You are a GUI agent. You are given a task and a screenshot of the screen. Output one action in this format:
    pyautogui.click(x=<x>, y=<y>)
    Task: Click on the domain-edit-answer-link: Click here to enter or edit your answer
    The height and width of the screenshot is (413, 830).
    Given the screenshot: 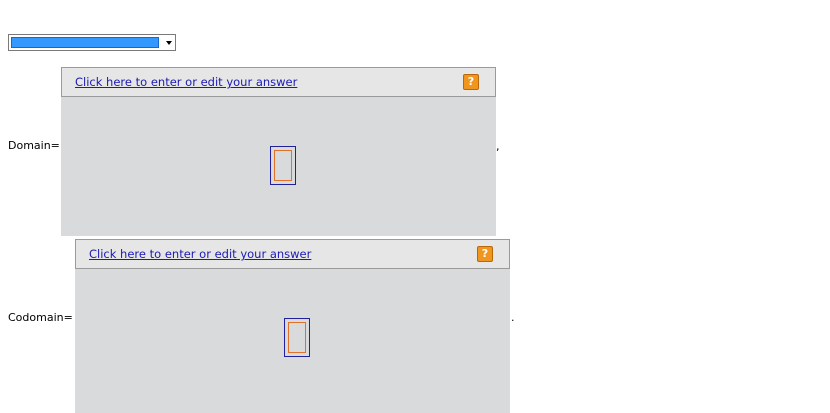 What is the action you would take?
    pyautogui.click(x=186, y=82)
    